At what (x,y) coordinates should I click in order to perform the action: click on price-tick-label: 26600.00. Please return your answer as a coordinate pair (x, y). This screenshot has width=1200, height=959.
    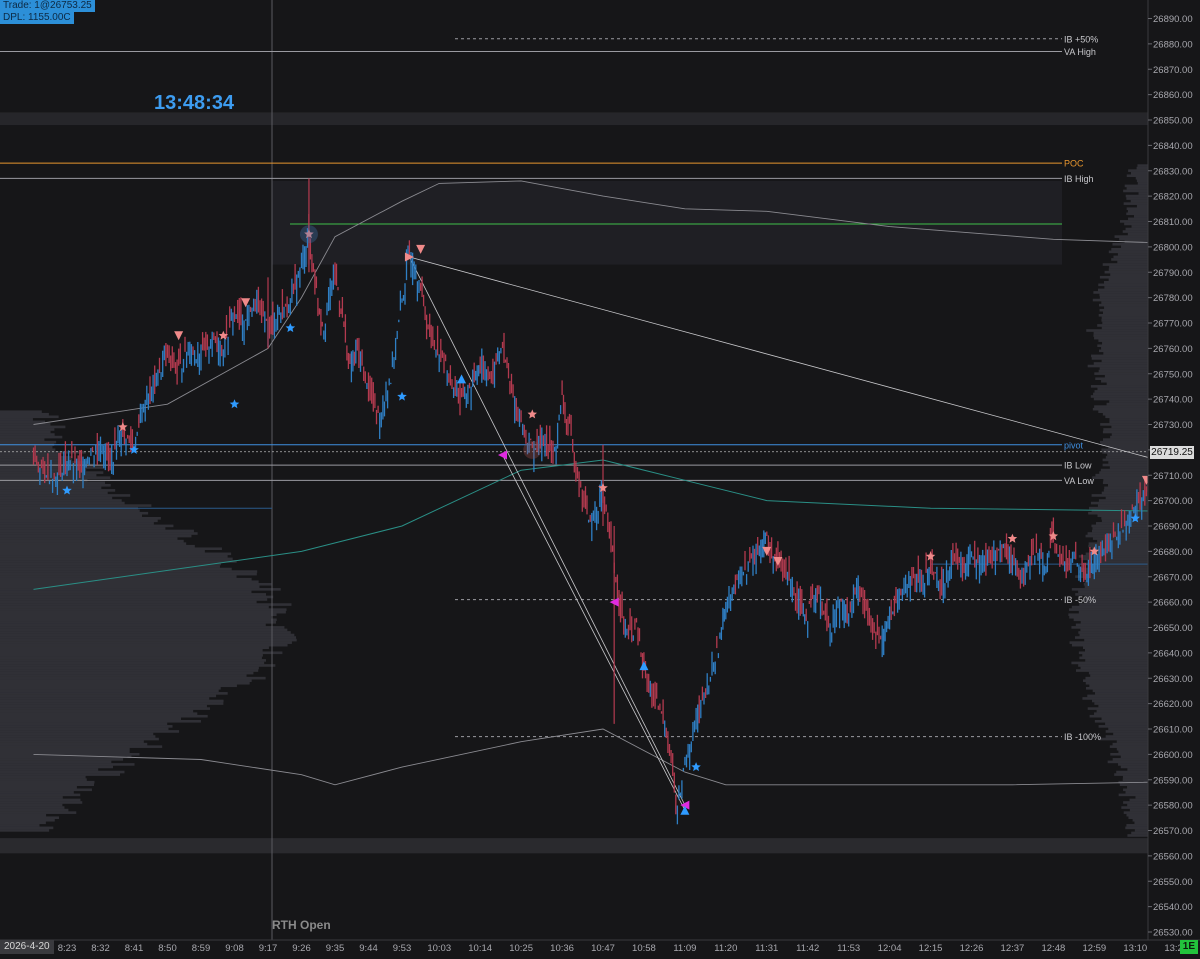
    Looking at the image, I should click on (1173, 755).